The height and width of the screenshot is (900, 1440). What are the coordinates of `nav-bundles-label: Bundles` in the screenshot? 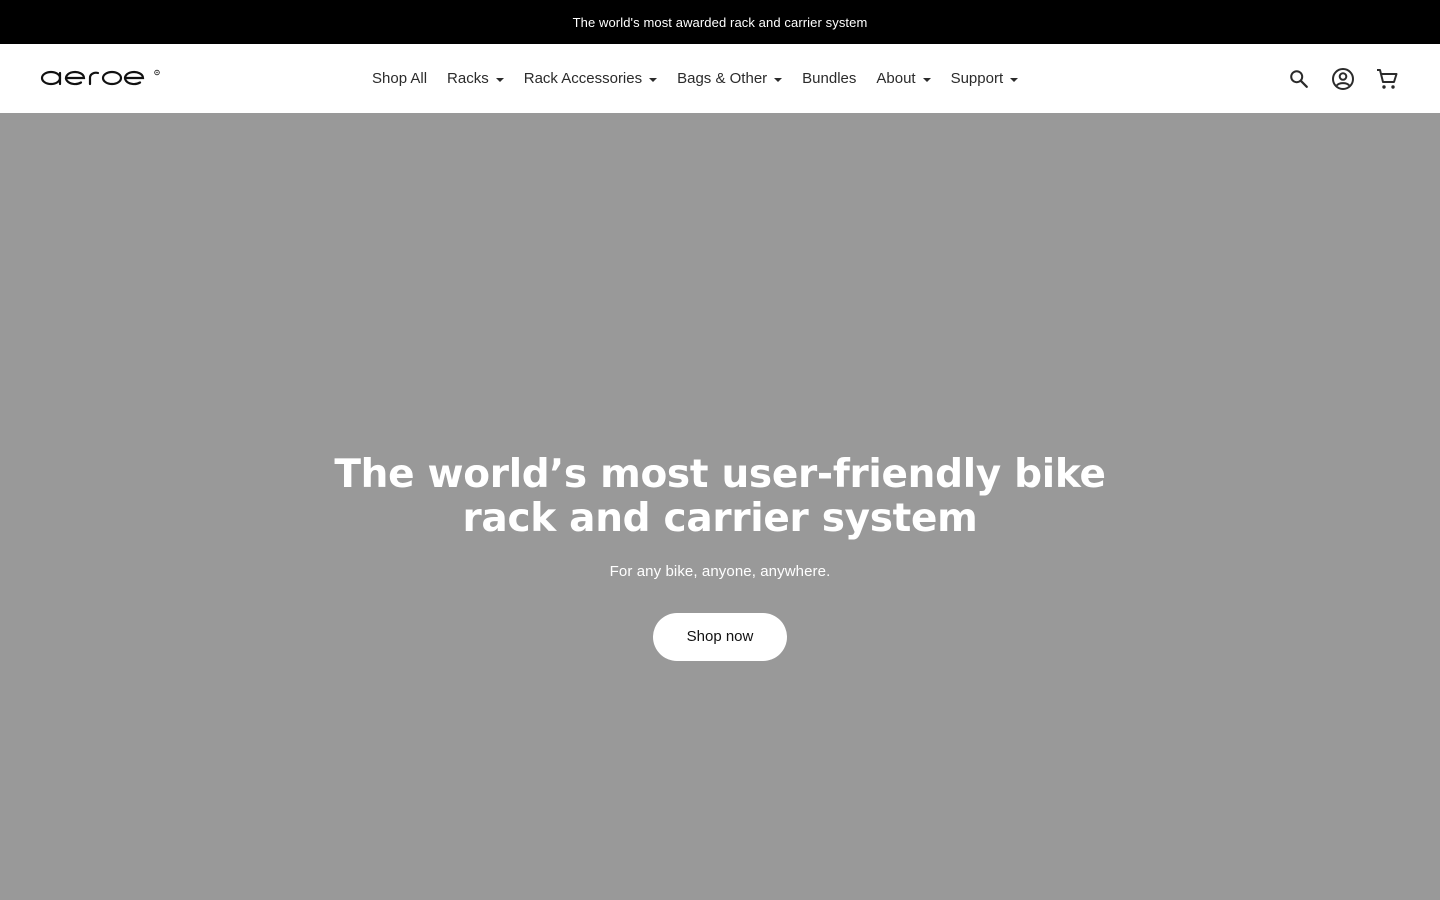 It's located at (829, 78).